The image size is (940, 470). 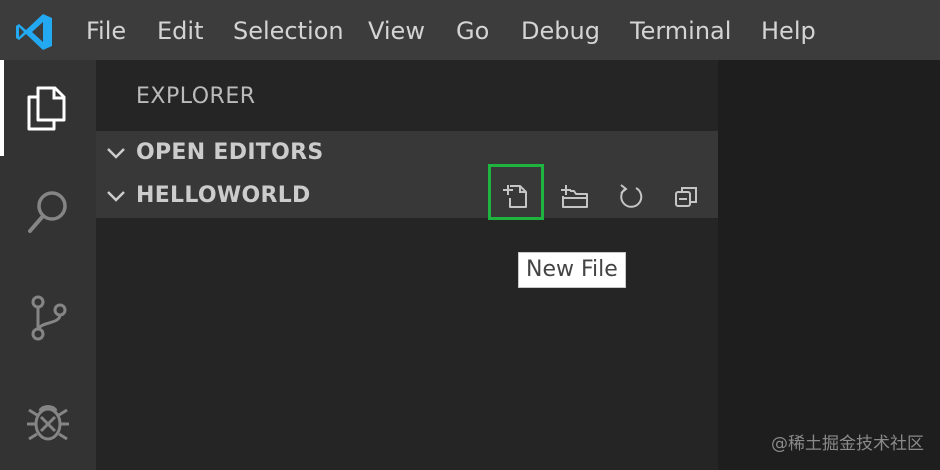 What do you see at coordinates (788, 31) in the screenshot?
I see `menu-help: Help` at bounding box center [788, 31].